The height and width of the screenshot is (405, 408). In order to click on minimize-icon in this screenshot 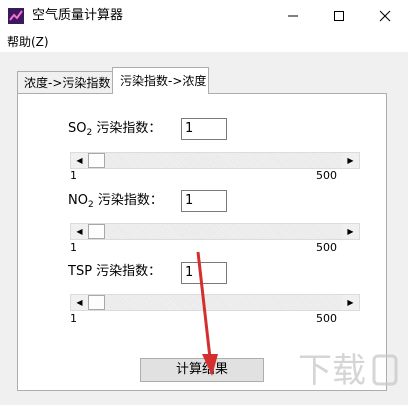, I will do `click(293, 16)`.